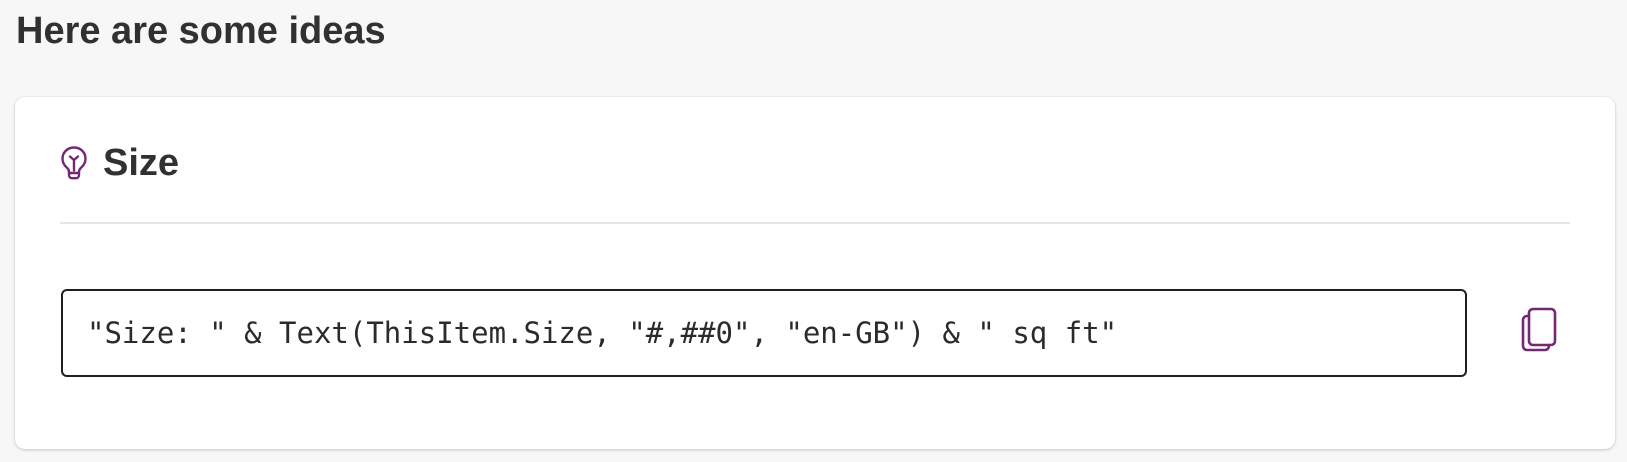 This screenshot has width=1627, height=462. What do you see at coordinates (815, 223) in the screenshot?
I see `divider` at bounding box center [815, 223].